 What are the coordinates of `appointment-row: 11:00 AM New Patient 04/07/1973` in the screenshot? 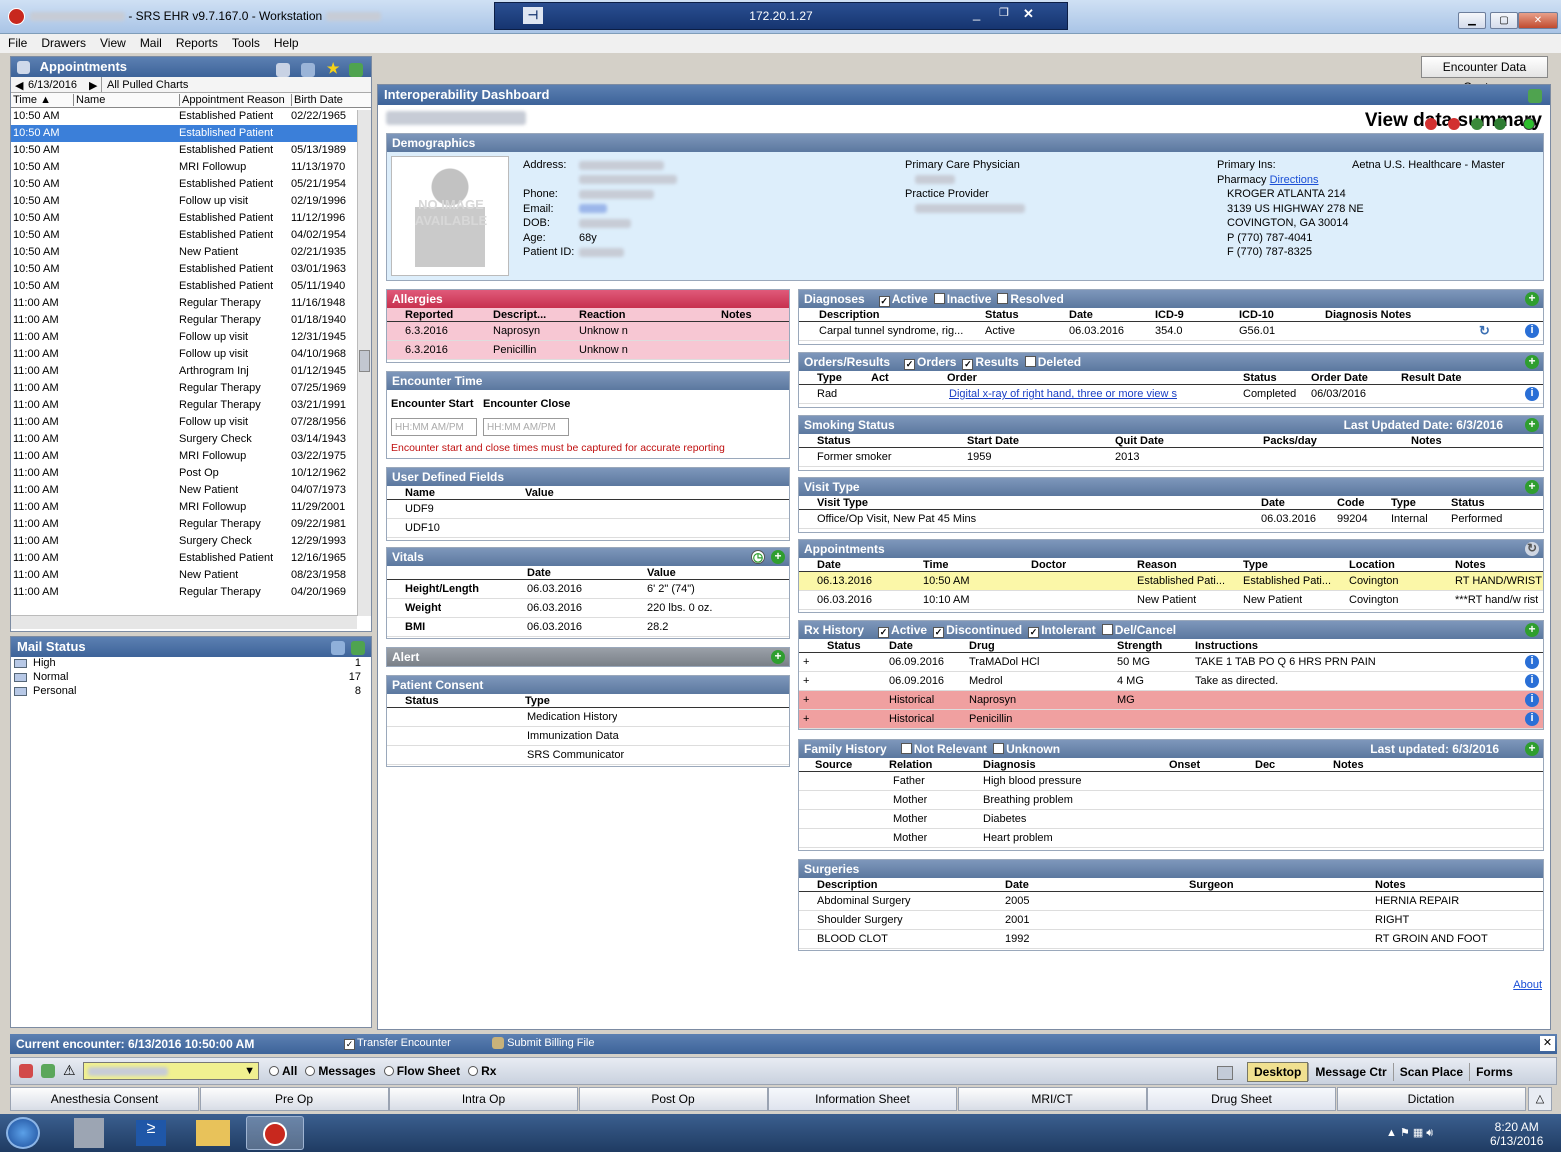 It's located at (184, 490).